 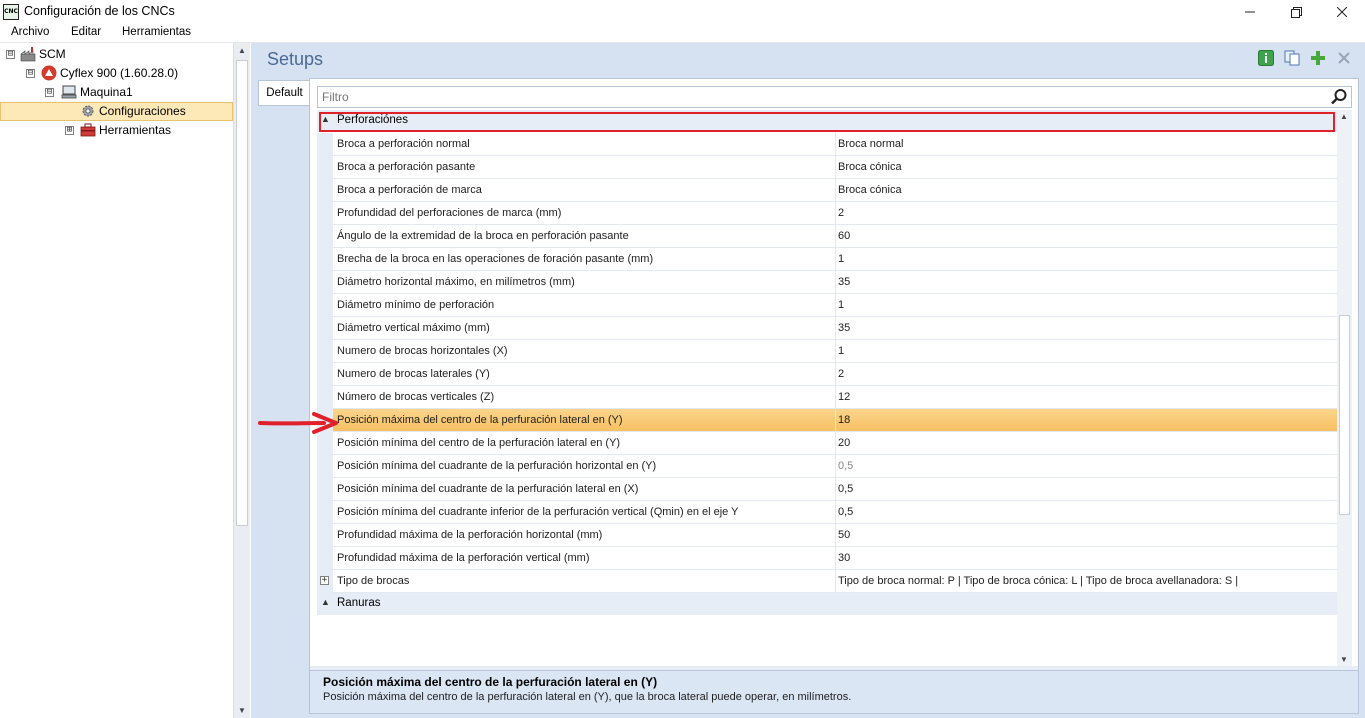 I want to click on property-value: 20, so click(x=844, y=443).